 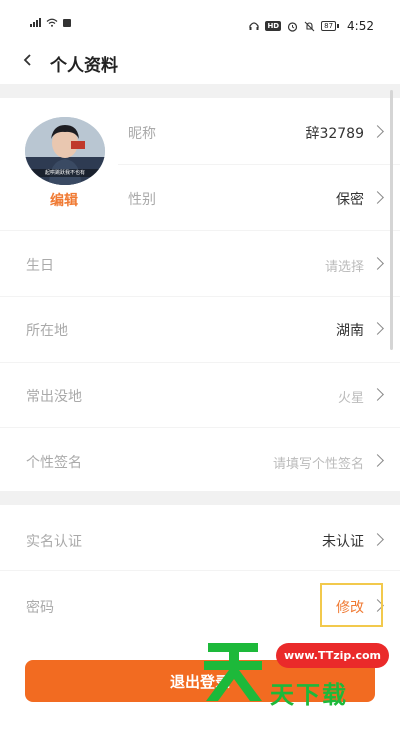 What do you see at coordinates (64, 173) in the screenshot?
I see `avatar-caption: 起哄跳跃我不也有` at bounding box center [64, 173].